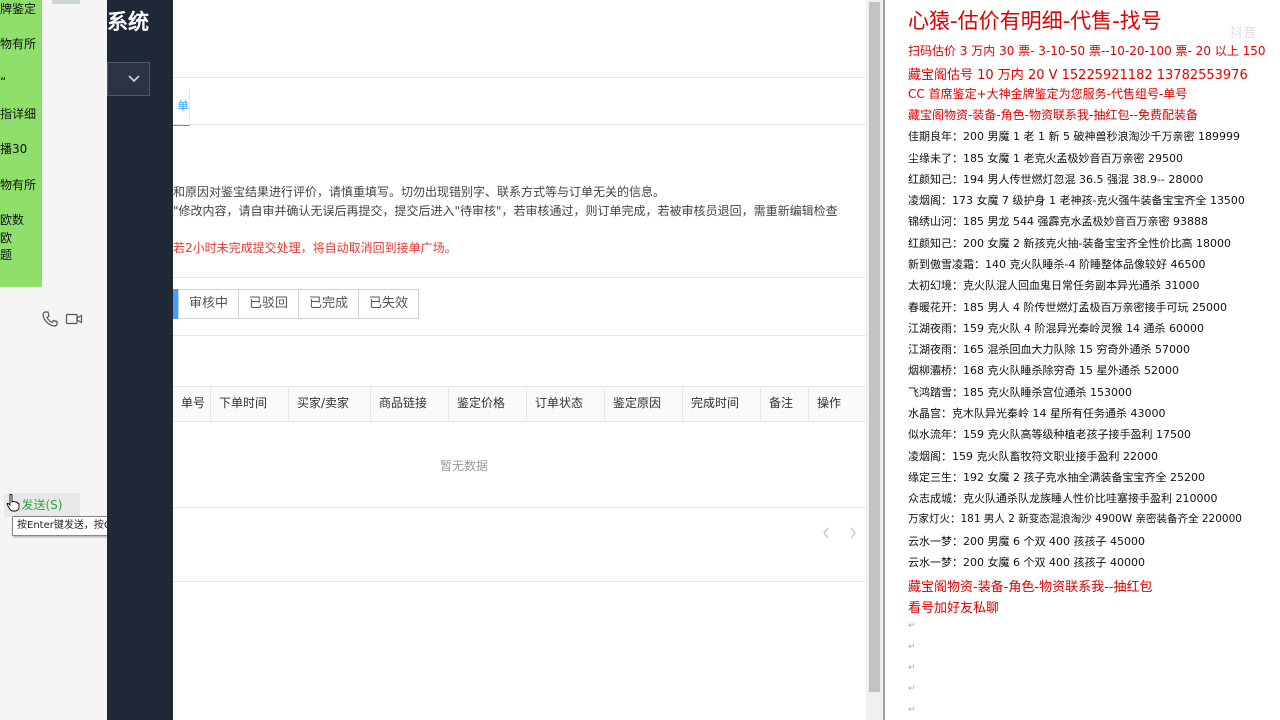  I want to click on column-buyer-seller: 买家/卖家, so click(330, 403).